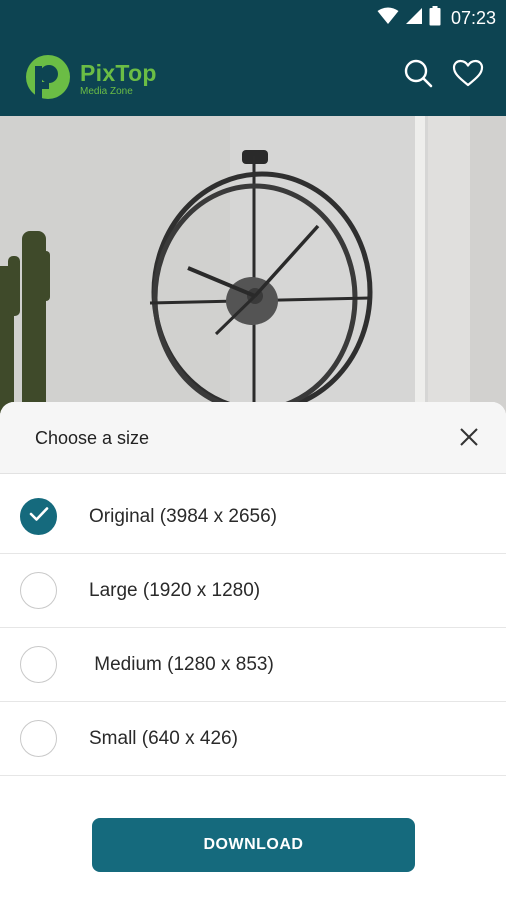 The height and width of the screenshot is (900, 506). I want to click on heart-icon, so click(468, 75).